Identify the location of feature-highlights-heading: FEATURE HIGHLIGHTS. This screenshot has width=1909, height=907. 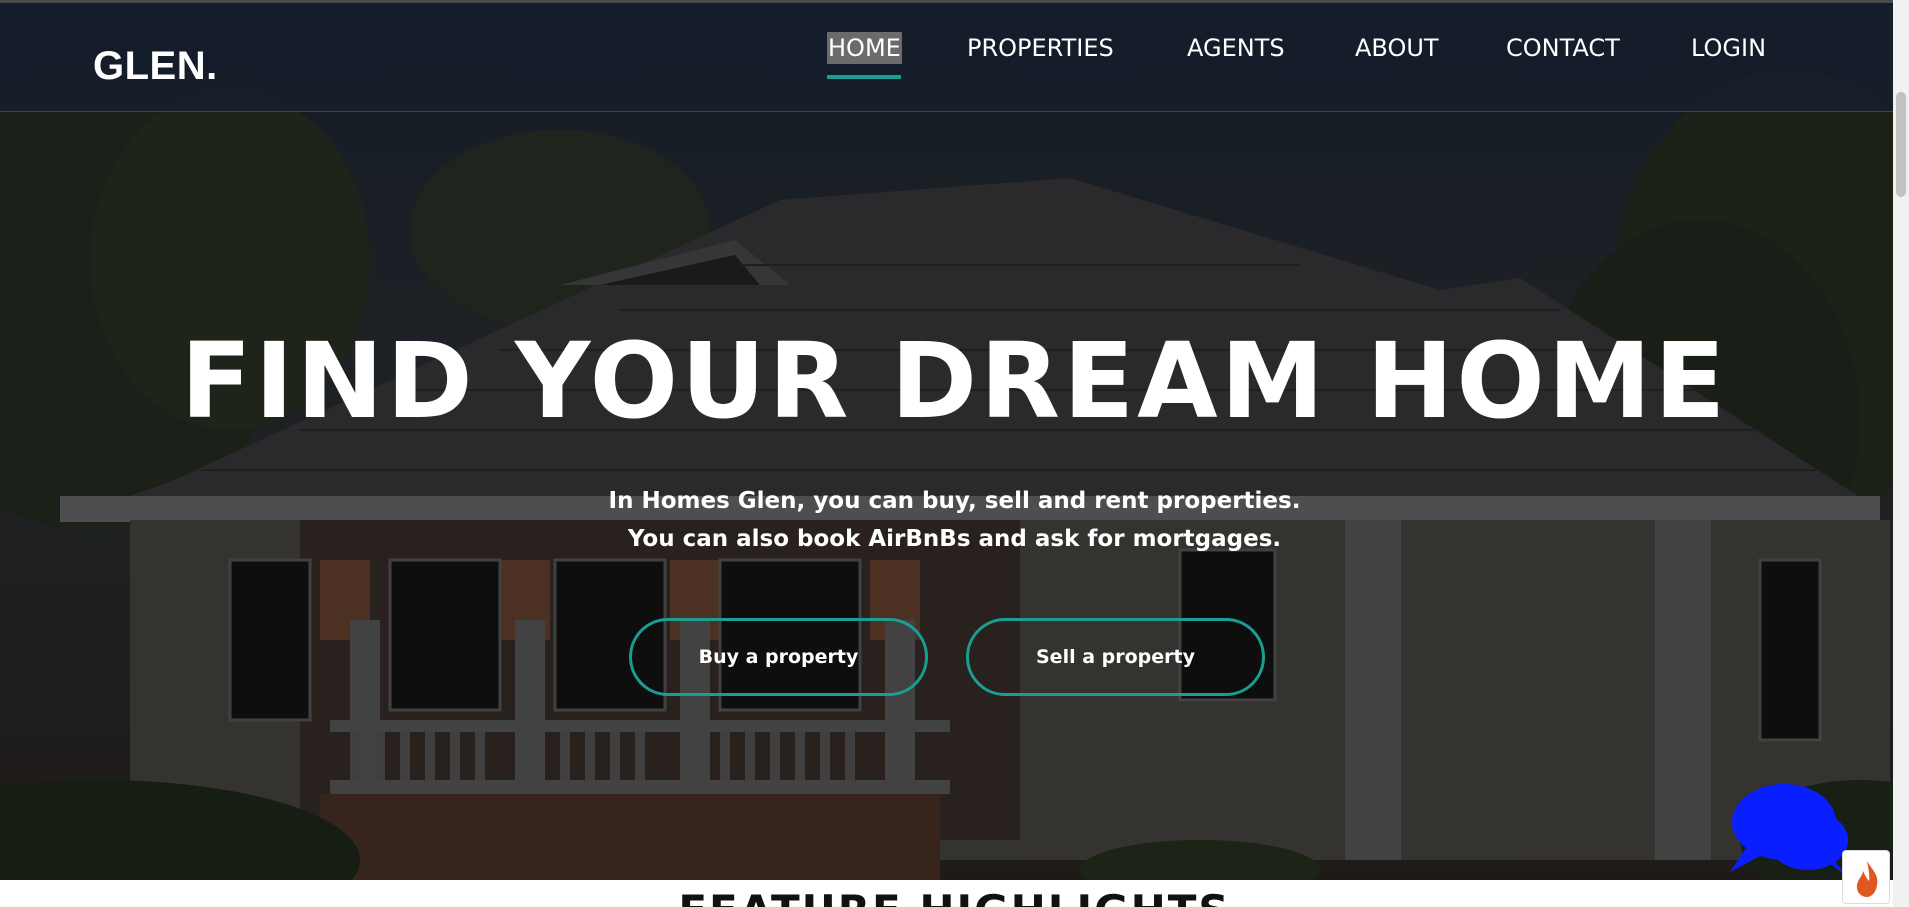
(954, 896).